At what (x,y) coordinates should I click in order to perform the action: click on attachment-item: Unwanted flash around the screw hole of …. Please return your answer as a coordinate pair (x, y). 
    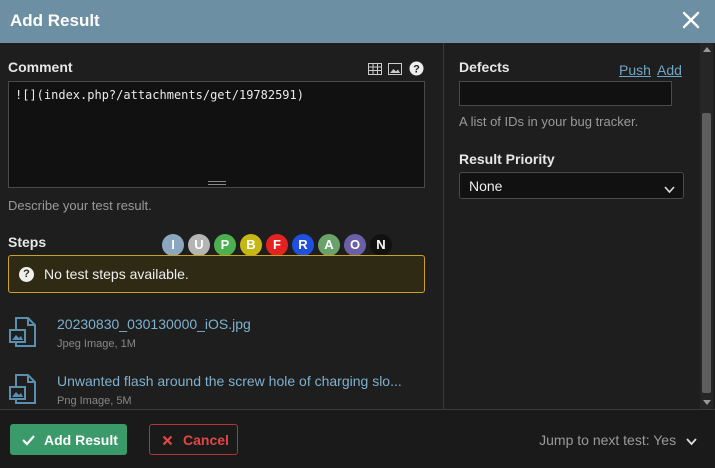
    Looking at the image, I should click on (218, 391).